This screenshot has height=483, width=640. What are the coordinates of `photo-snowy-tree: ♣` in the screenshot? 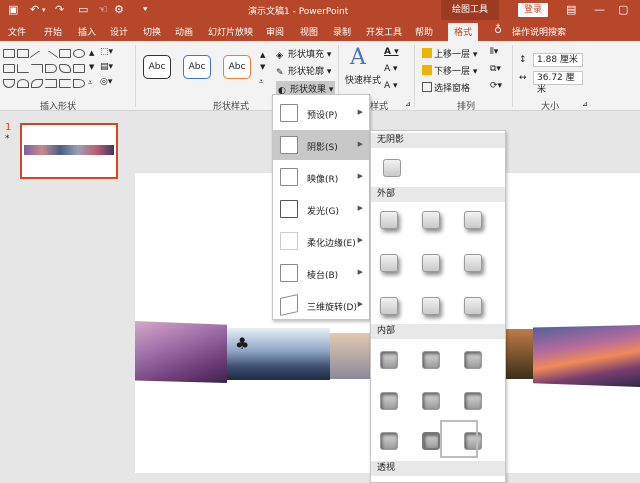 It's located at (278, 354).